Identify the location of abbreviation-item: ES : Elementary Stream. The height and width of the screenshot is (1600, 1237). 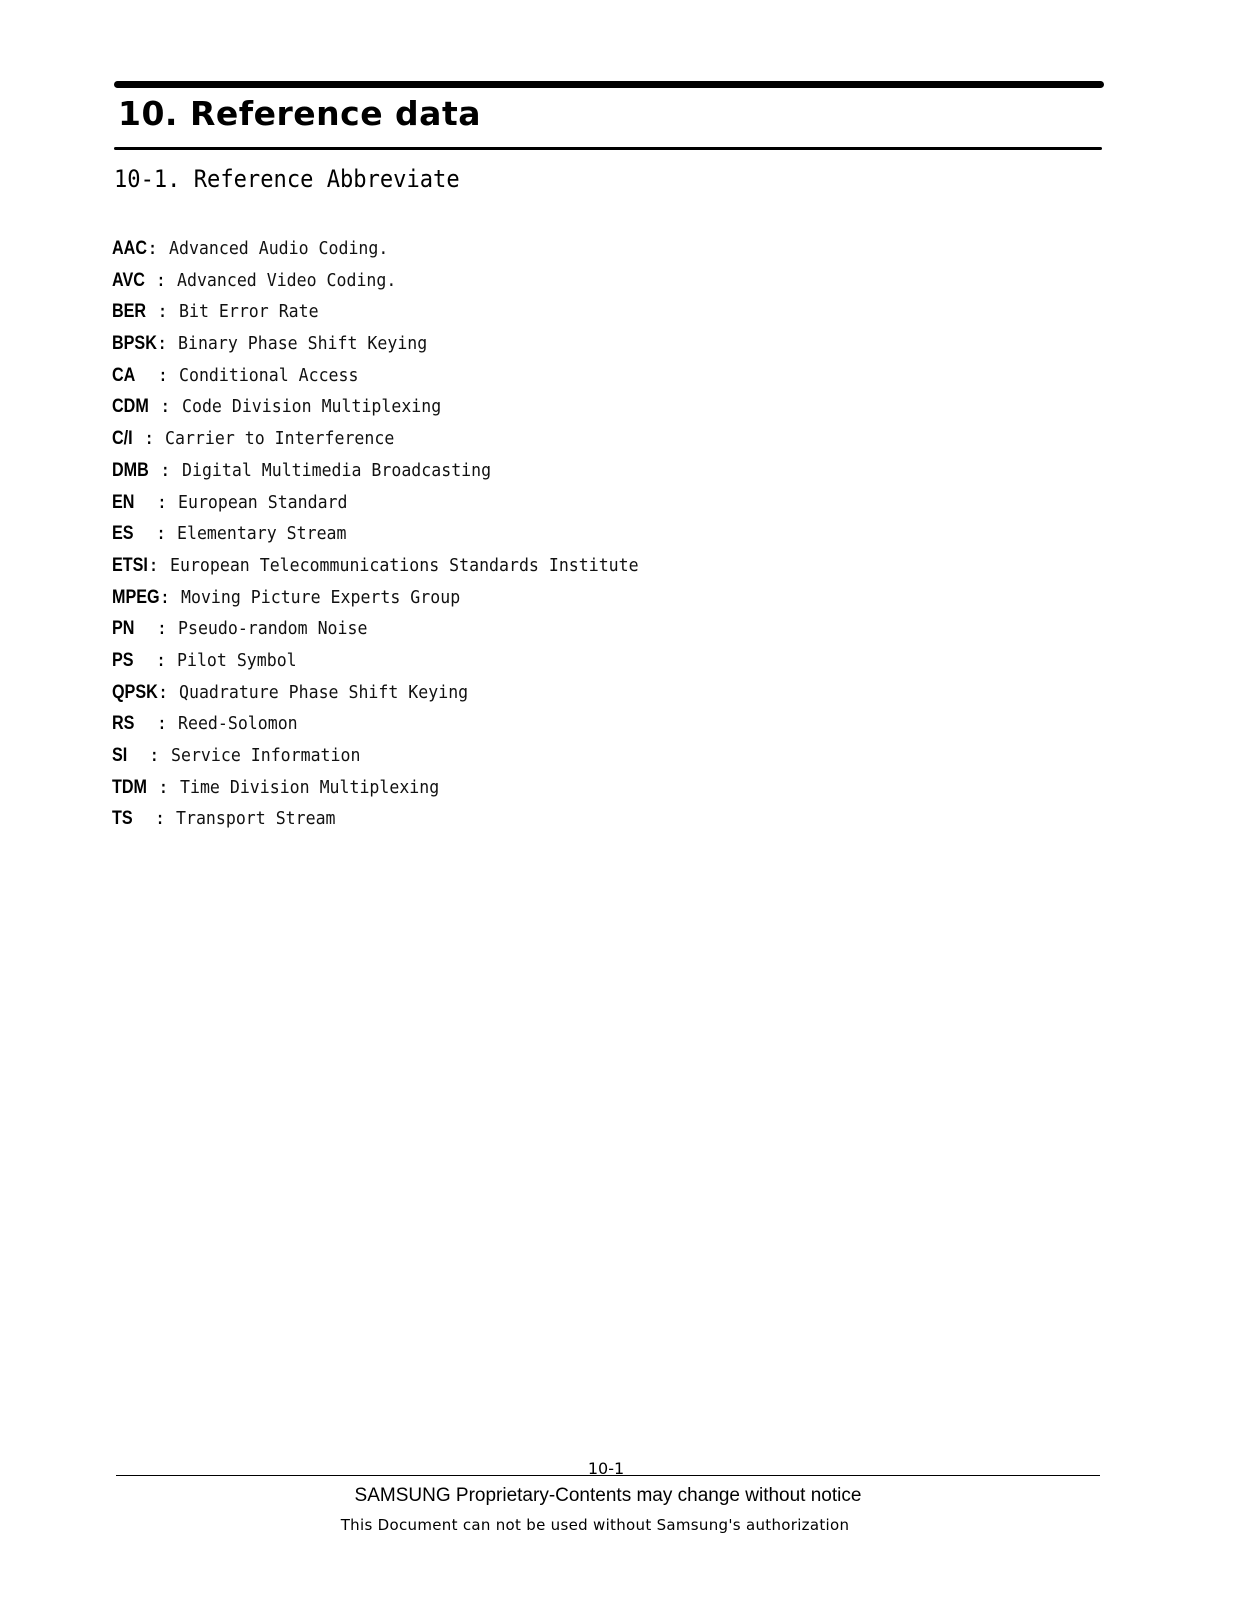
(395, 536).